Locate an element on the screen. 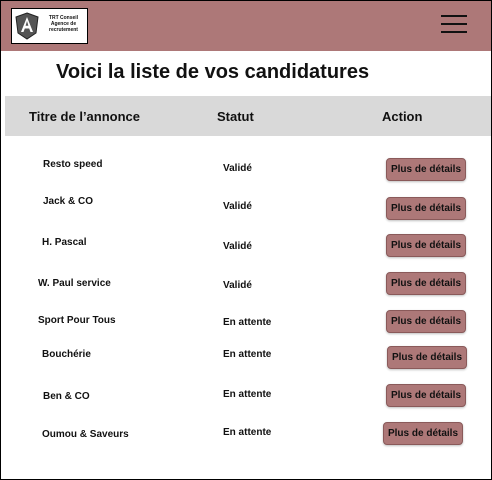 The image size is (492, 480). page-title: Voici la liste de vos candidatures is located at coordinates (213, 72).